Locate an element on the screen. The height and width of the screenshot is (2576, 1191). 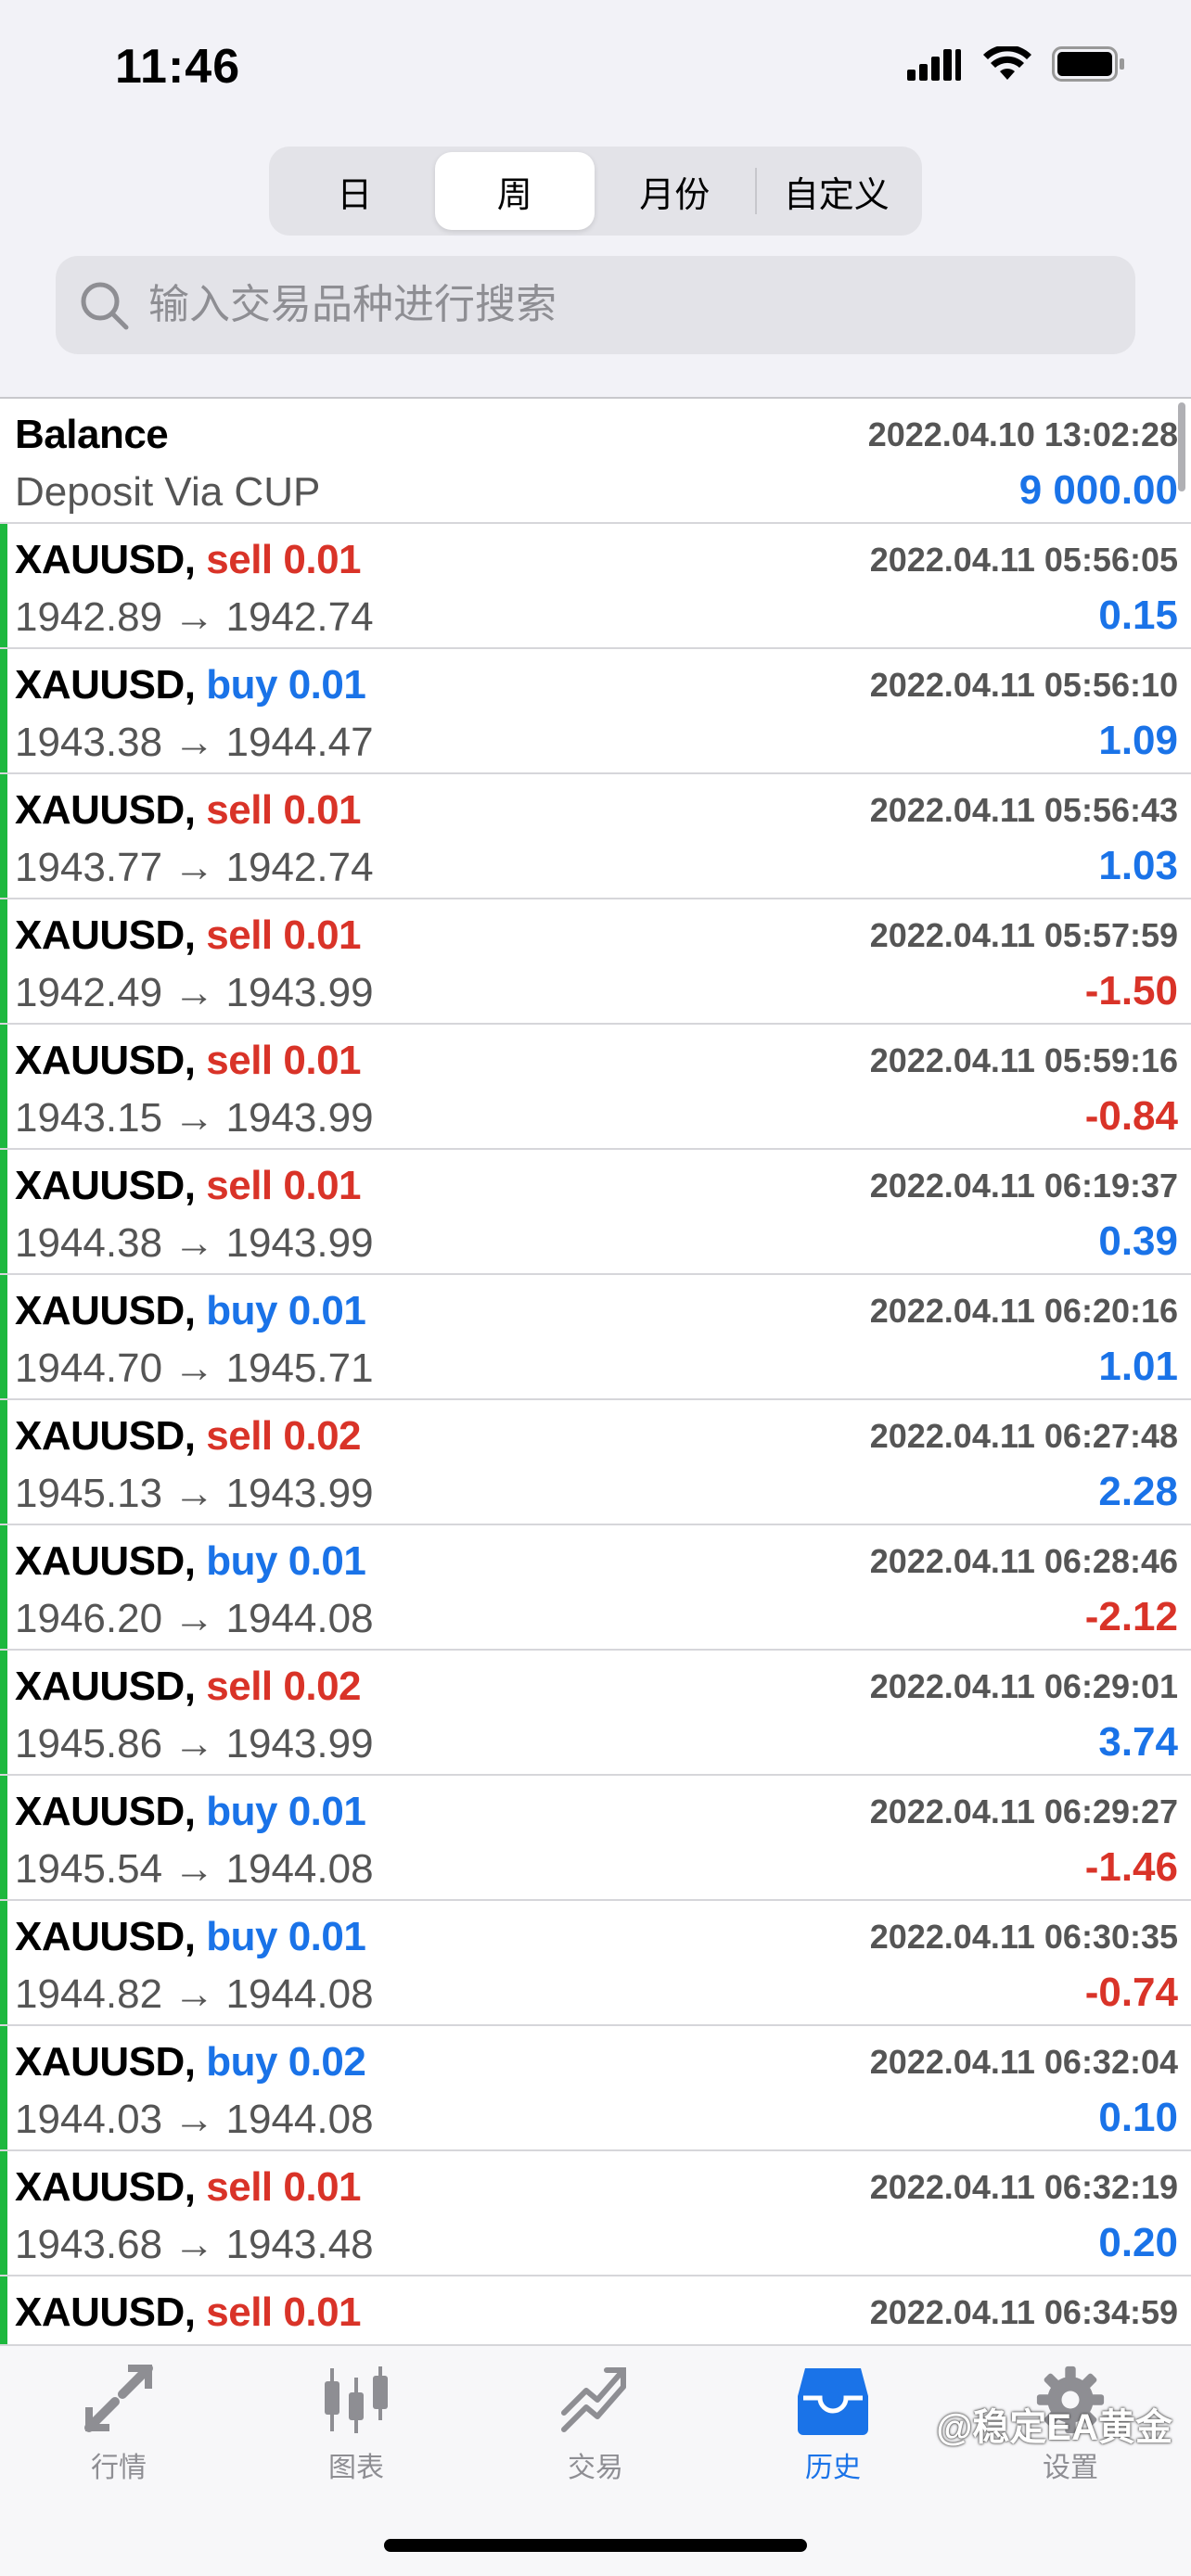
trade-prices: 1944.82 → 1944.08 is located at coordinates (194, 1994).